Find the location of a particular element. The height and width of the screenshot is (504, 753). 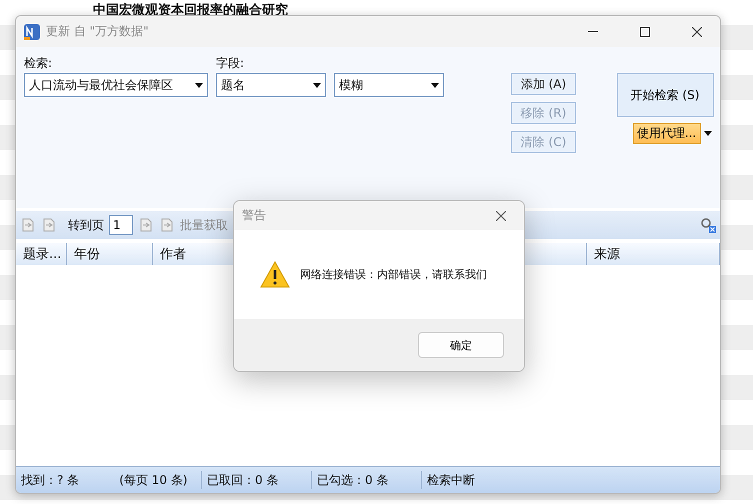

status-text: 检索中断 is located at coordinates (451, 480).